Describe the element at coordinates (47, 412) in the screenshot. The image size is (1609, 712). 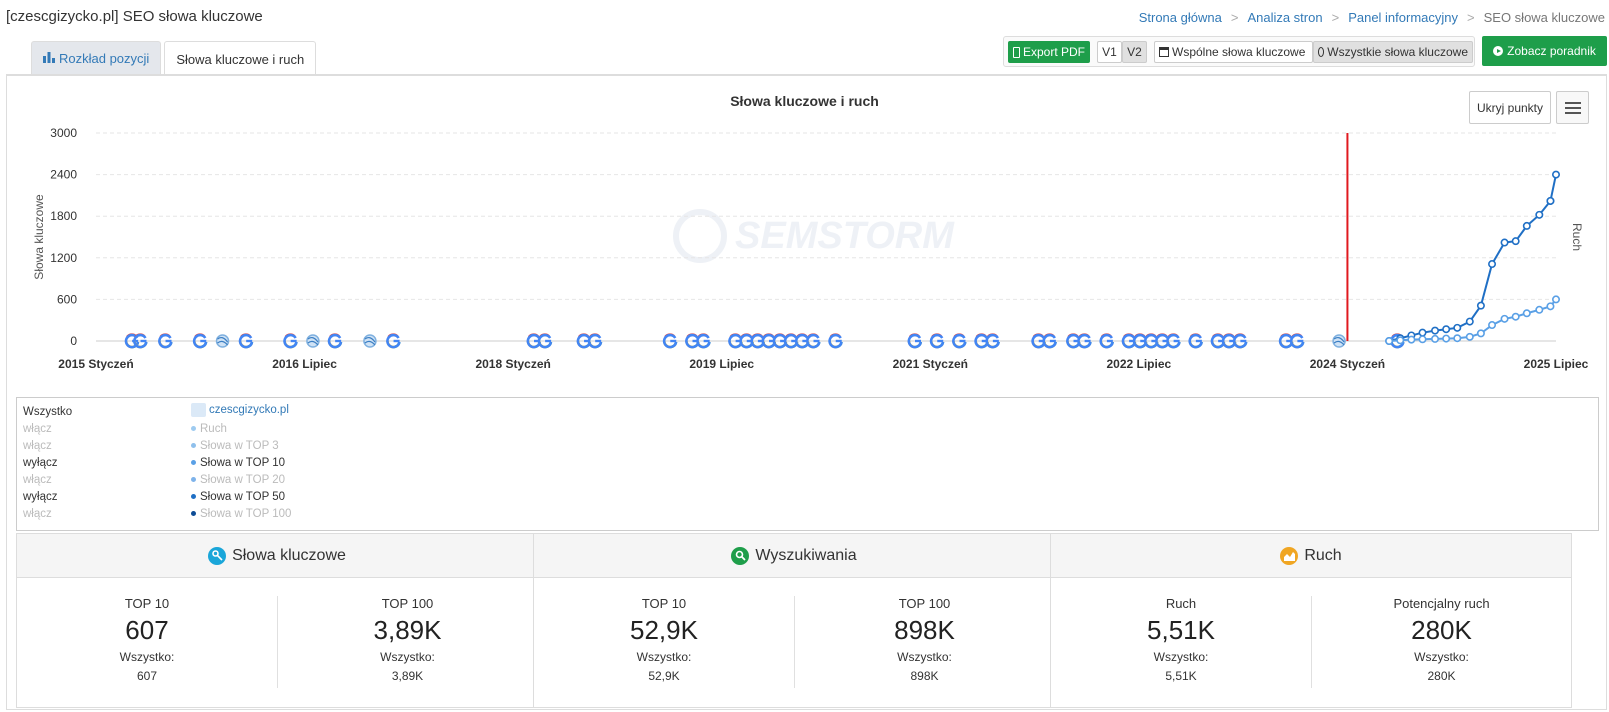
I see `legend-all-toggle: Wszystko` at that location.